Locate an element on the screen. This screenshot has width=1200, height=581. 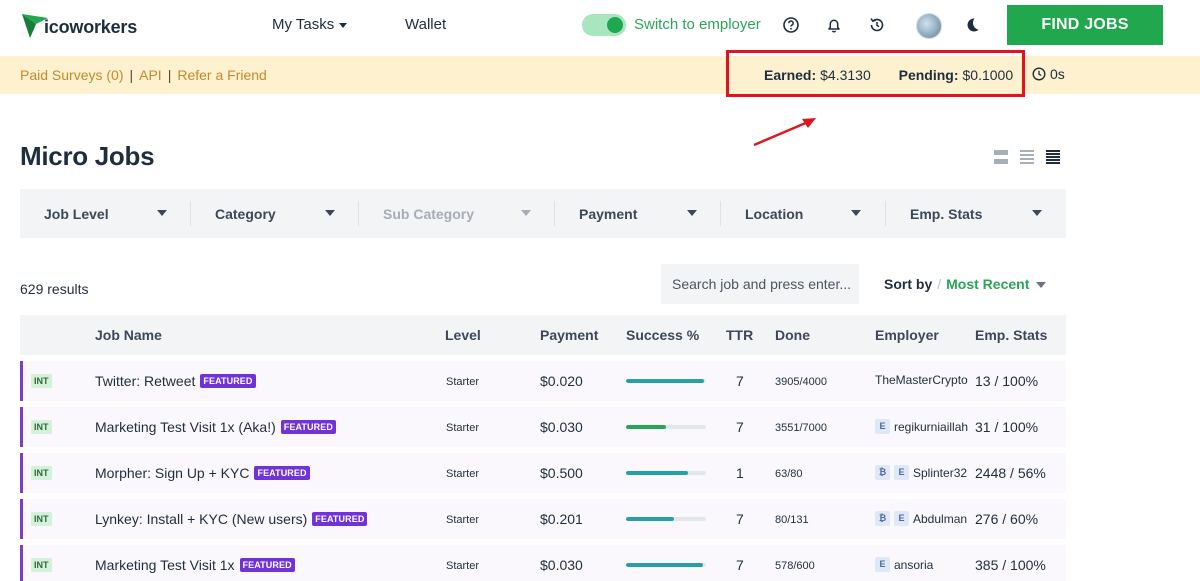
filter-label: Category is located at coordinates (245, 213).